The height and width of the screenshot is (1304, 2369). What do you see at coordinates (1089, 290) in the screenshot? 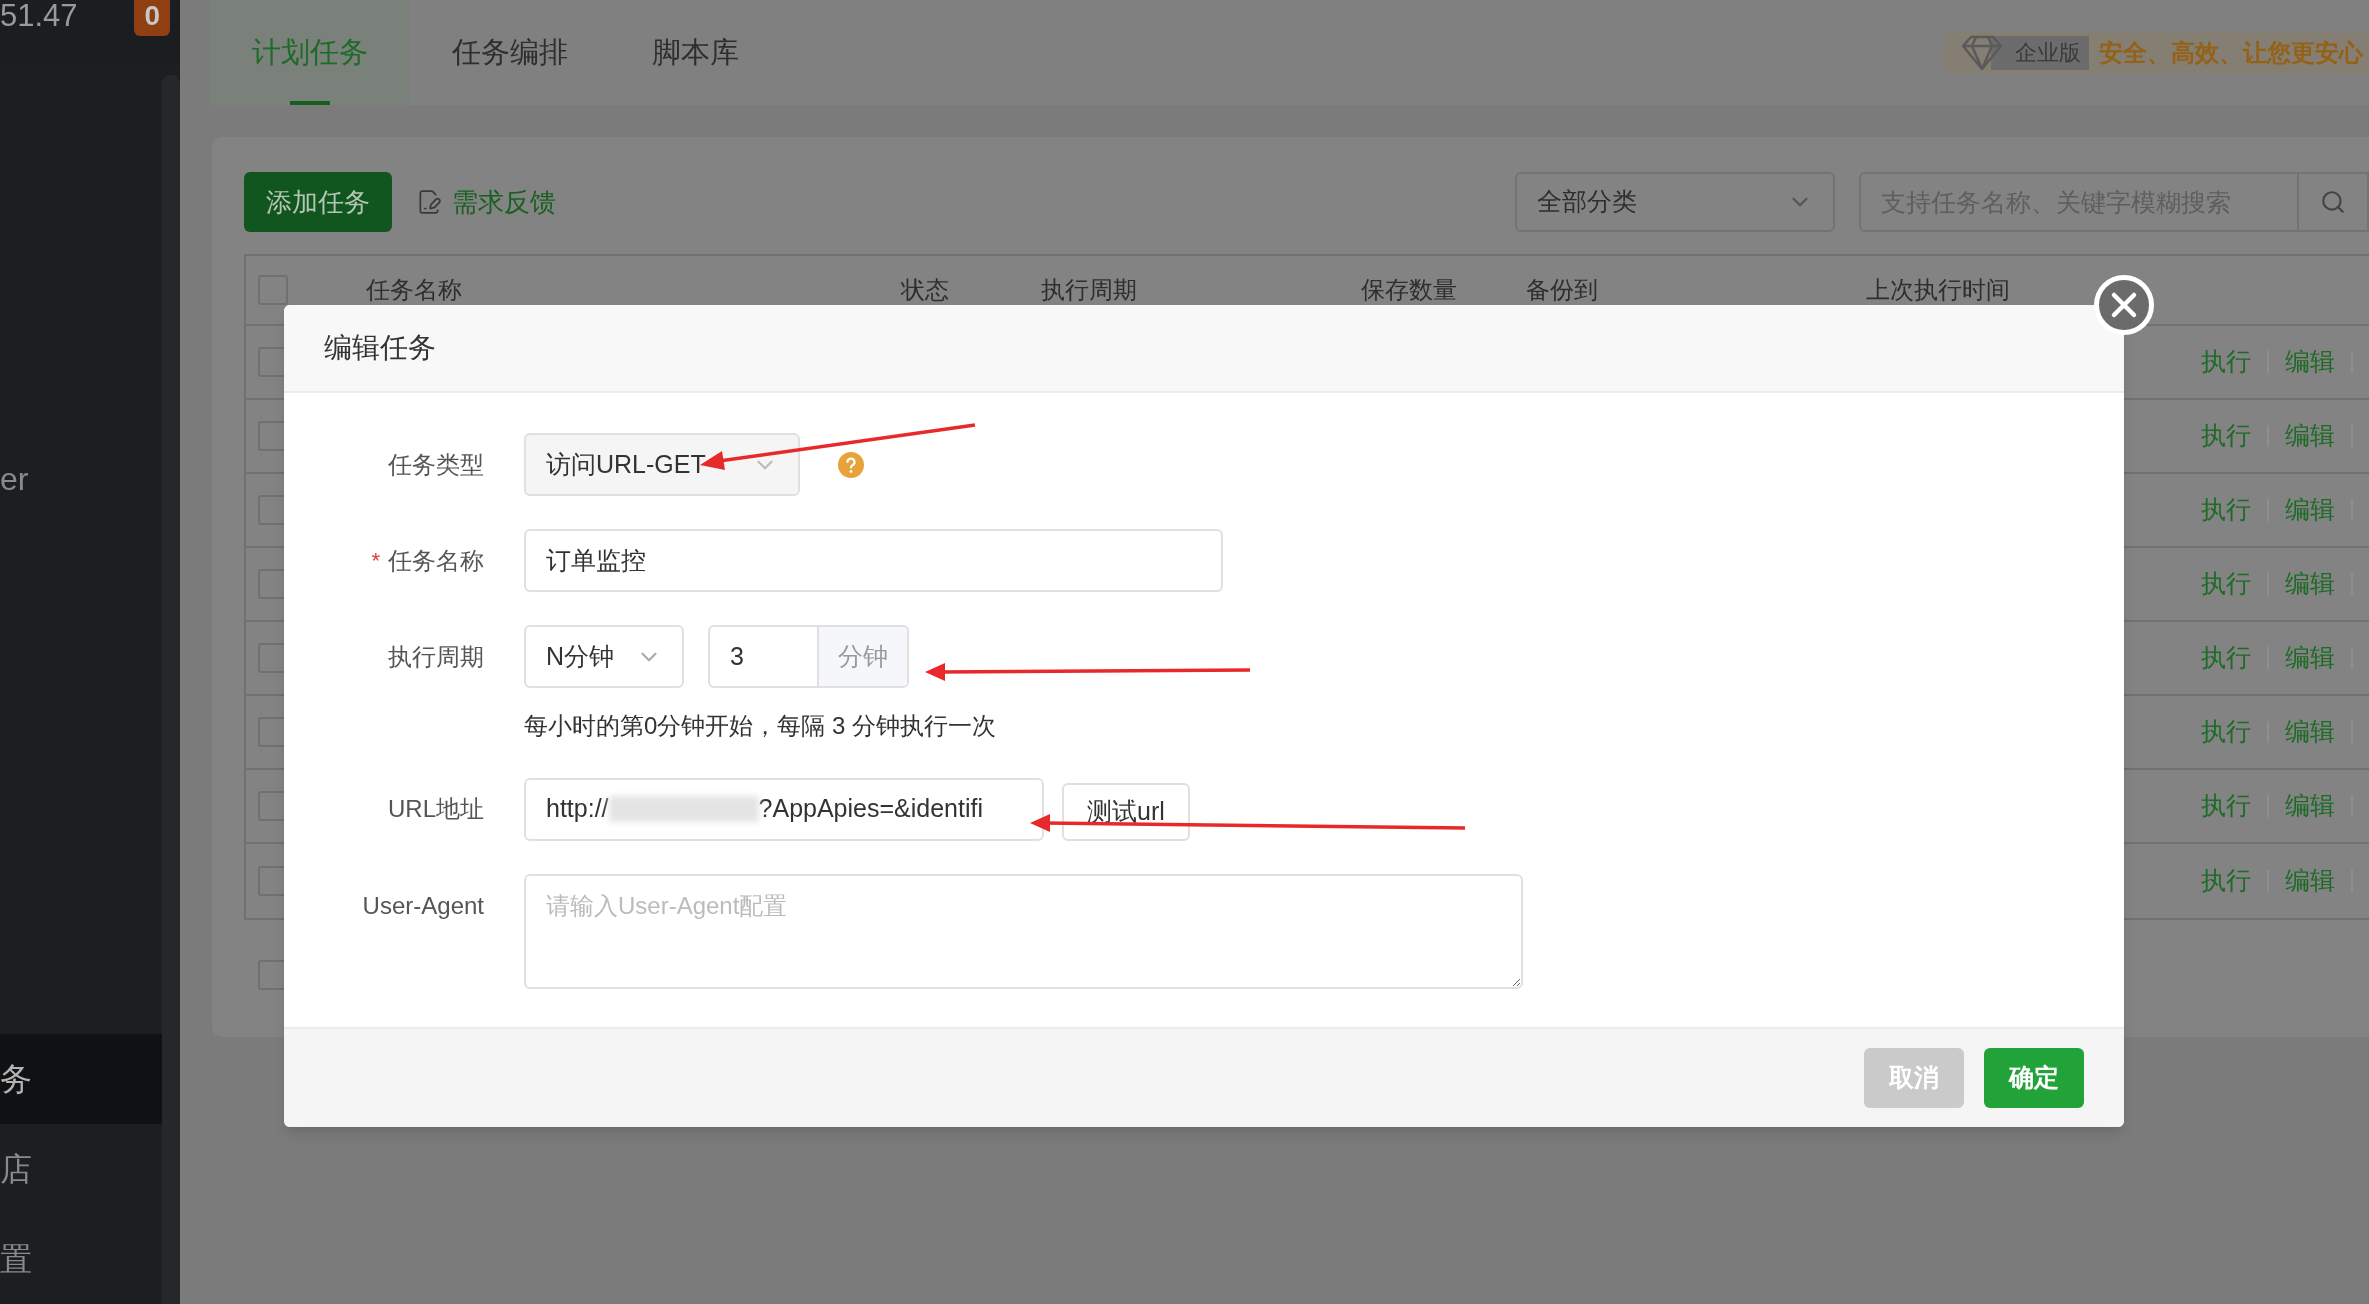
I see `column-header: 执行周期` at bounding box center [1089, 290].